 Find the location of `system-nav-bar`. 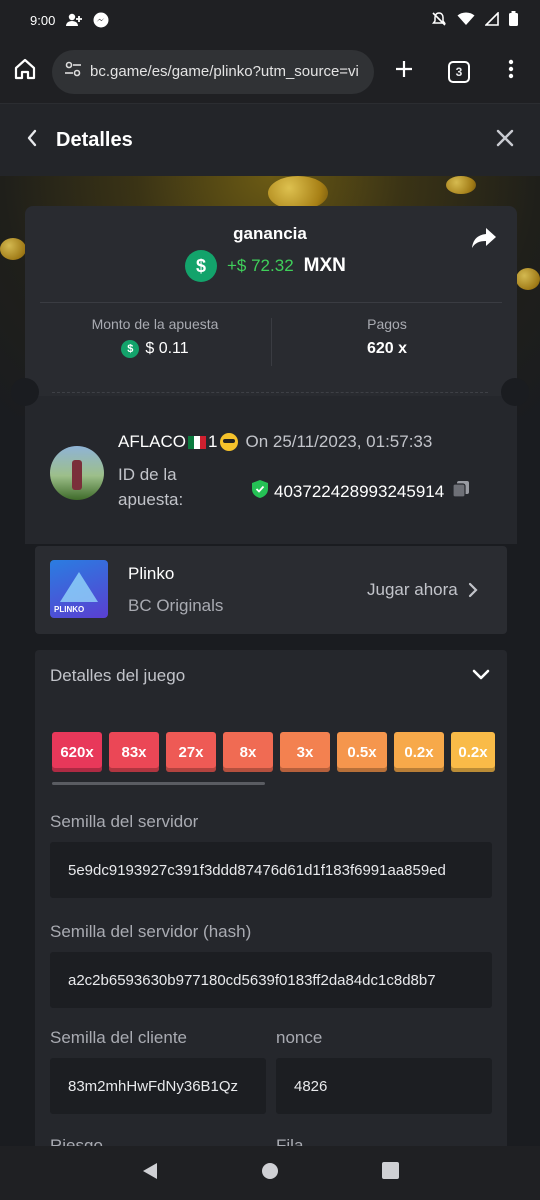

system-nav-bar is located at coordinates (270, 1173).